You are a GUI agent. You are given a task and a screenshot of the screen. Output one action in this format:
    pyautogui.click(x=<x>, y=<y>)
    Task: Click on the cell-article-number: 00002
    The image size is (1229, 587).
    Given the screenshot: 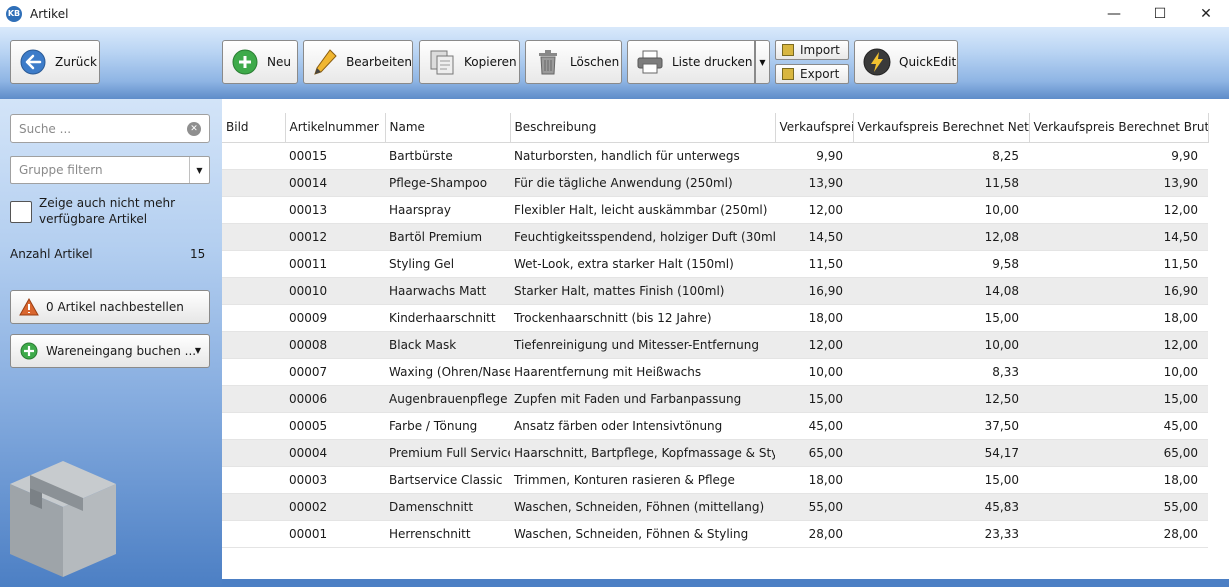 What is the action you would take?
    pyautogui.click(x=335, y=507)
    